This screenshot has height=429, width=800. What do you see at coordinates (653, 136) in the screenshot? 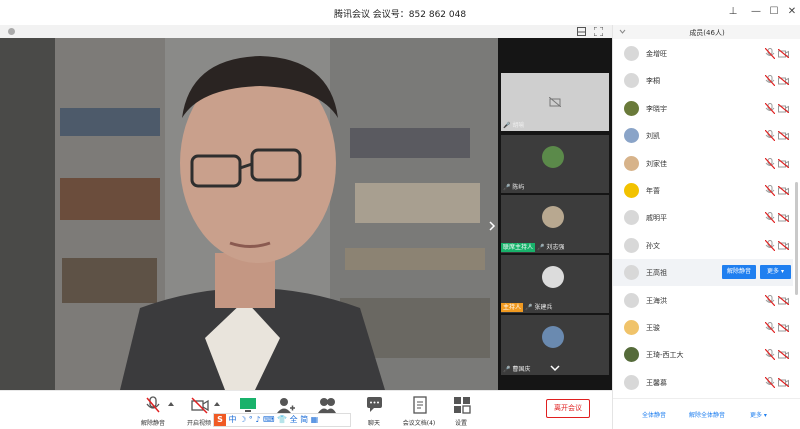
I see `member-name: 刘凯` at bounding box center [653, 136].